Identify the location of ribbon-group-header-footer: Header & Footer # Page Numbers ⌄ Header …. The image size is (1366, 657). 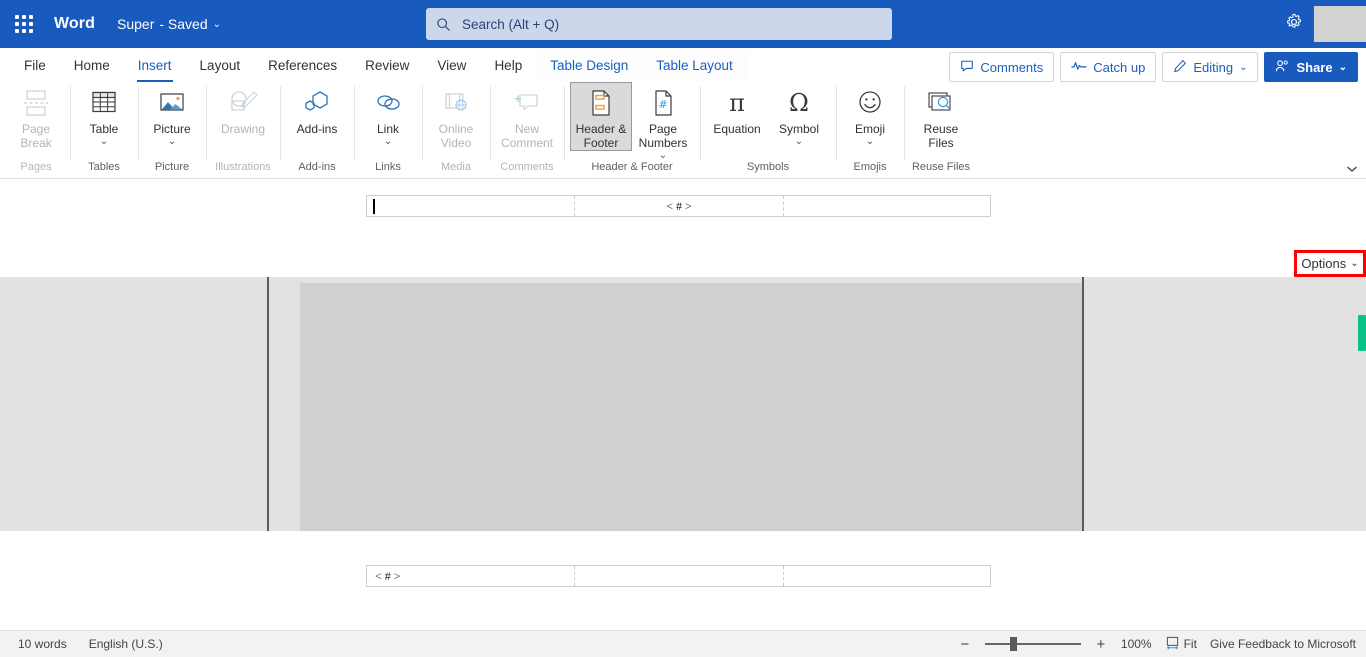
(632, 128).